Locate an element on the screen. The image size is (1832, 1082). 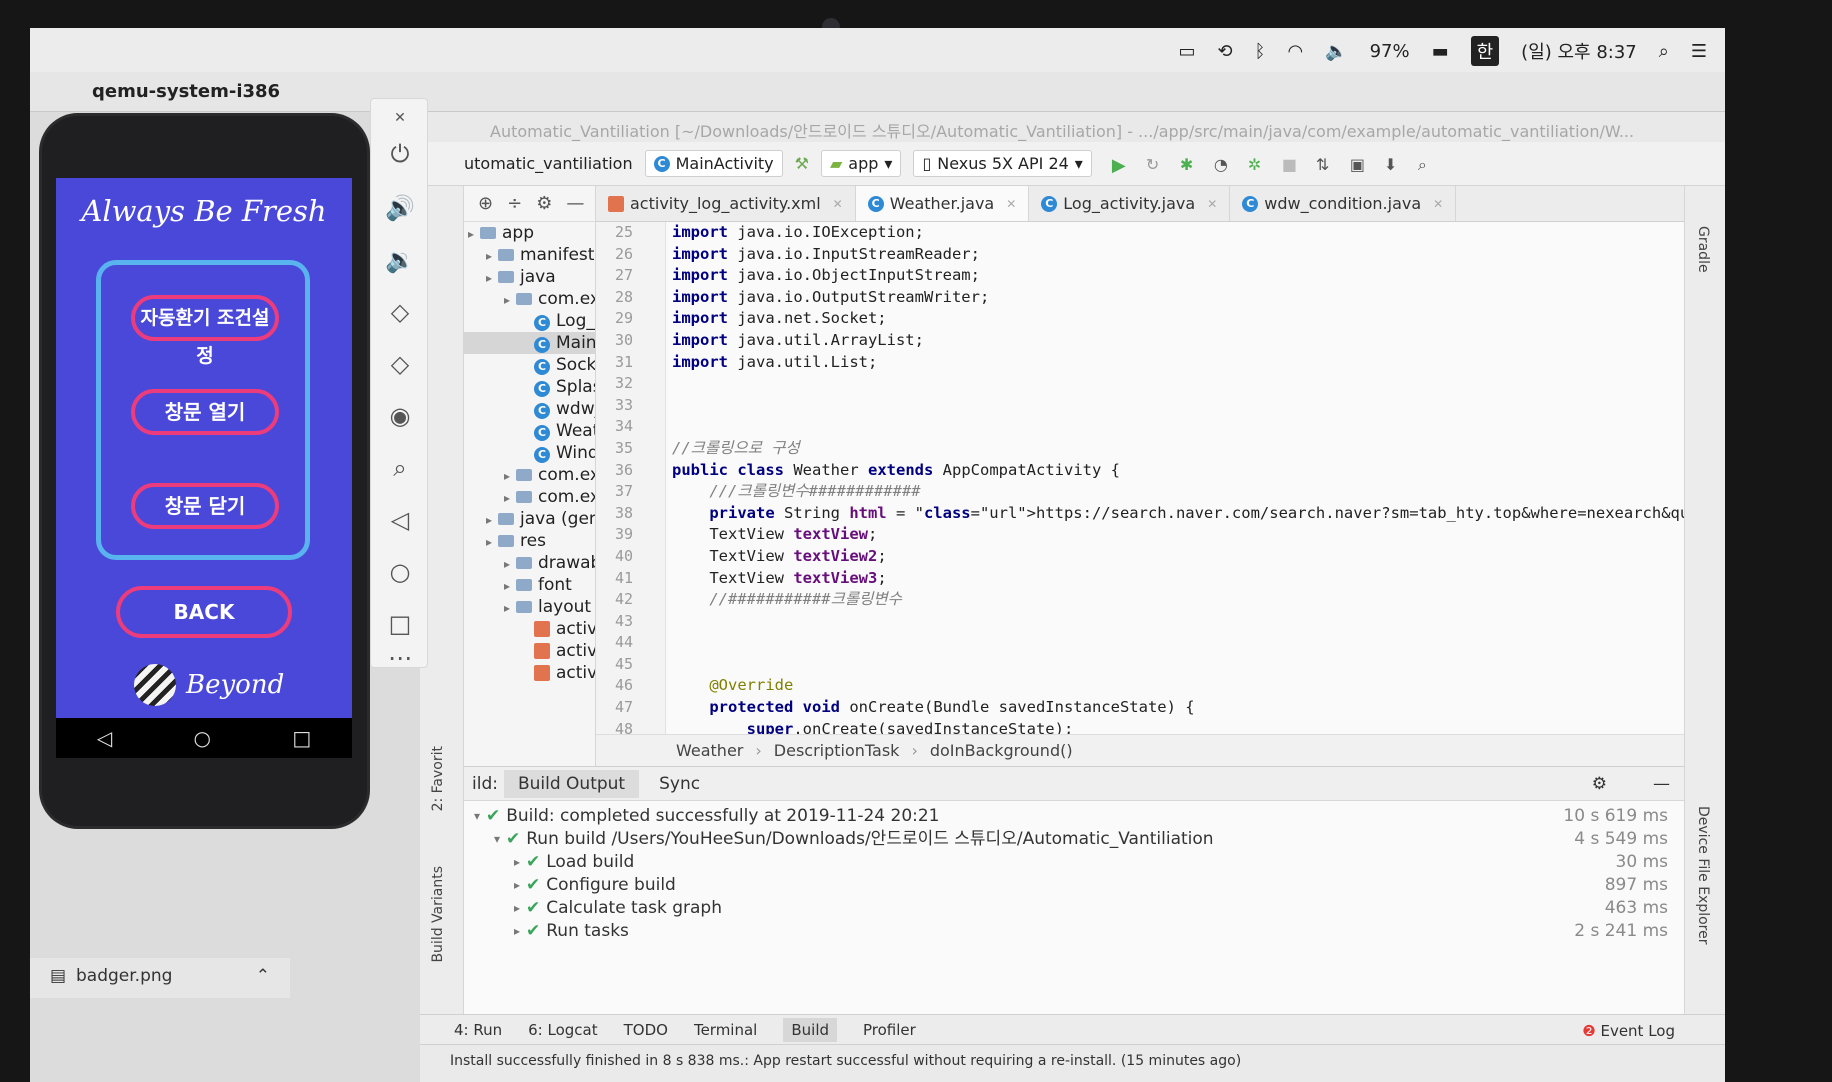
build-row: ▸ ✔ Run tasks 2 s 241 ms is located at coordinates (1074, 931).